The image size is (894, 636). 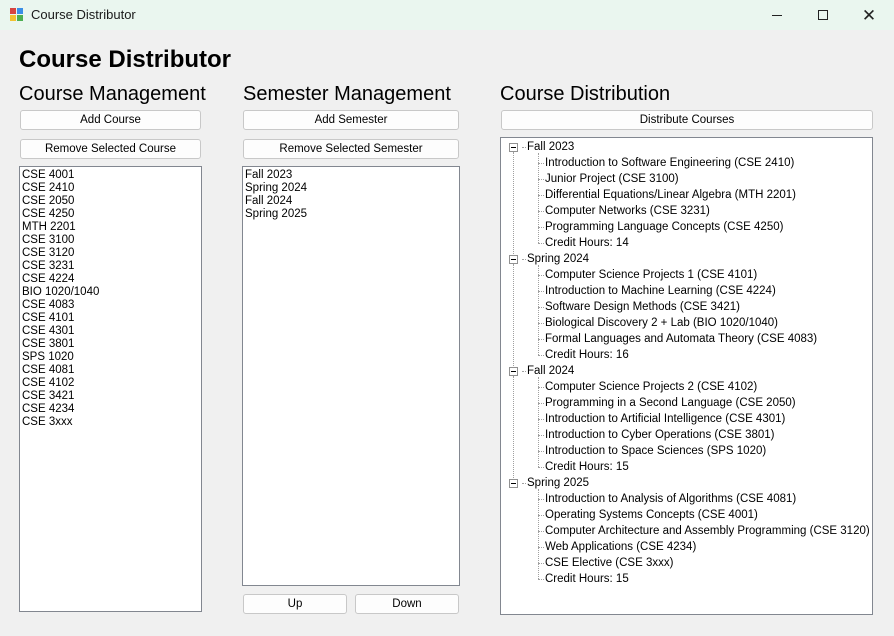 I want to click on tree-node-item: Operating Systems Concepts (CSE 4001), so click(x=648, y=515).